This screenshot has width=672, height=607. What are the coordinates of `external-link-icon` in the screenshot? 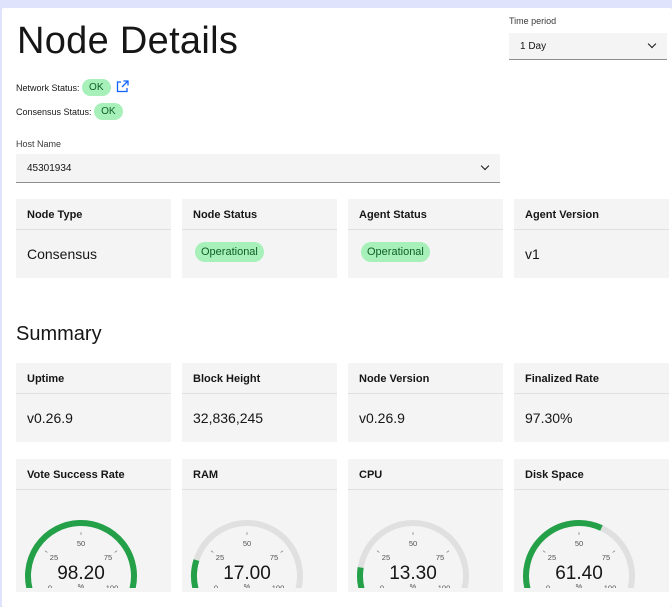 It's located at (122, 87).